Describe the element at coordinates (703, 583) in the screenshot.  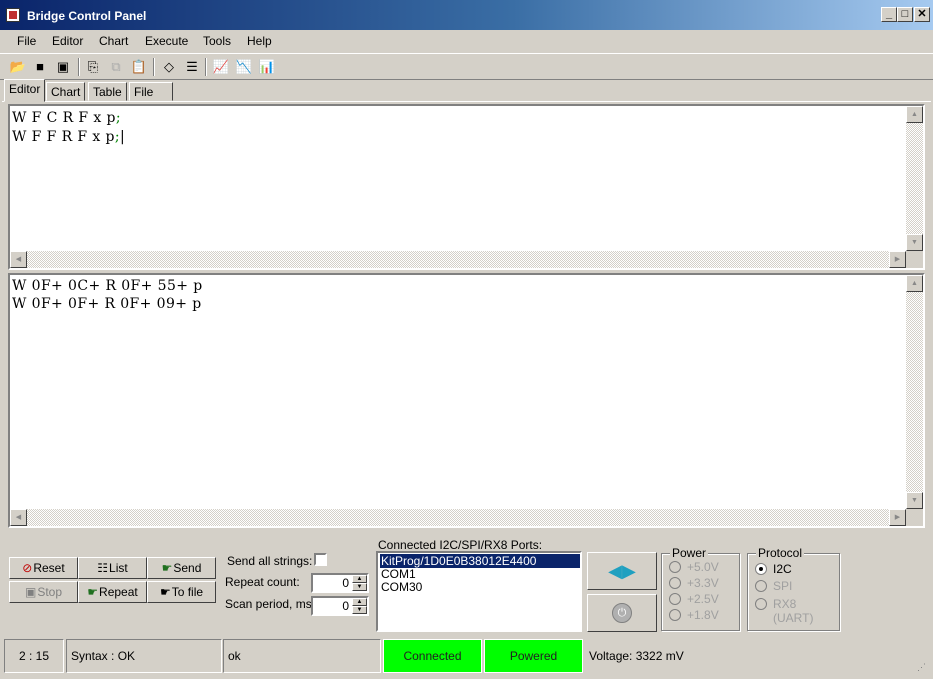
I see `power-option-label: +3.3V` at that location.